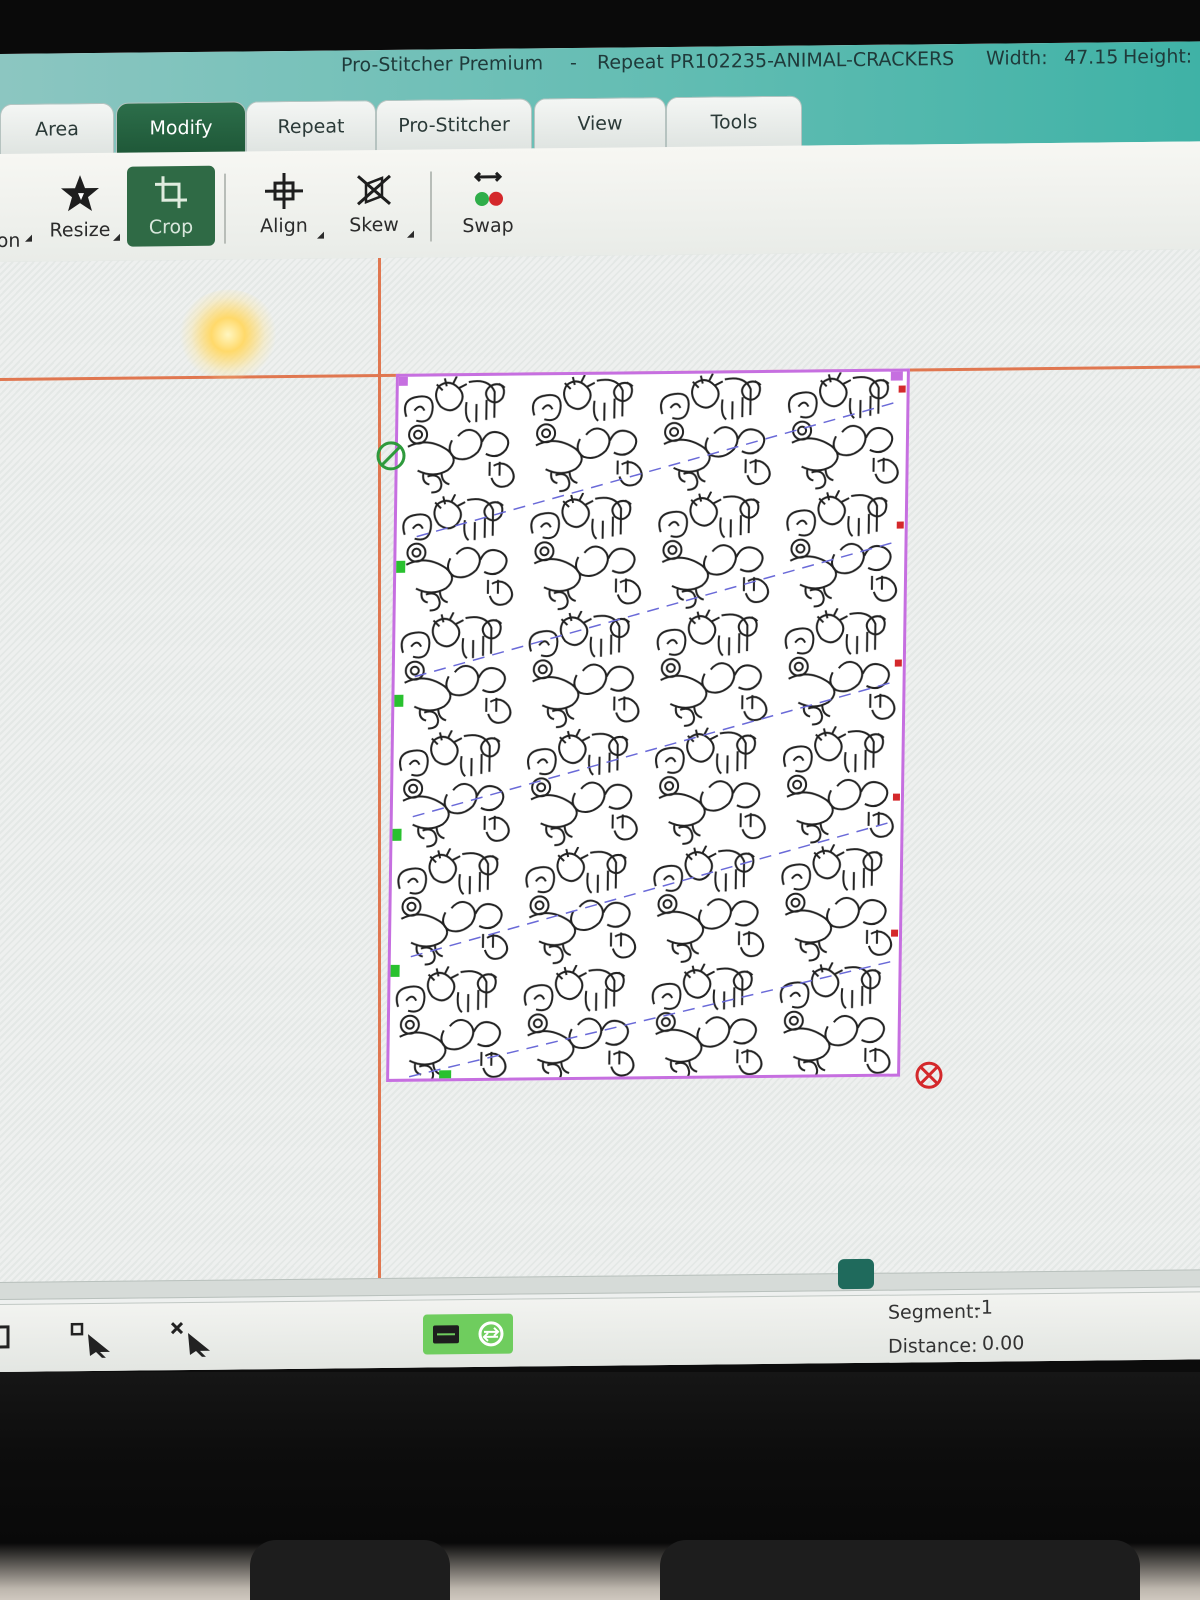 The height and width of the screenshot is (1600, 1200). Describe the element at coordinates (488, 226) in the screenshot. I see `swap-label: Swap` at that location.